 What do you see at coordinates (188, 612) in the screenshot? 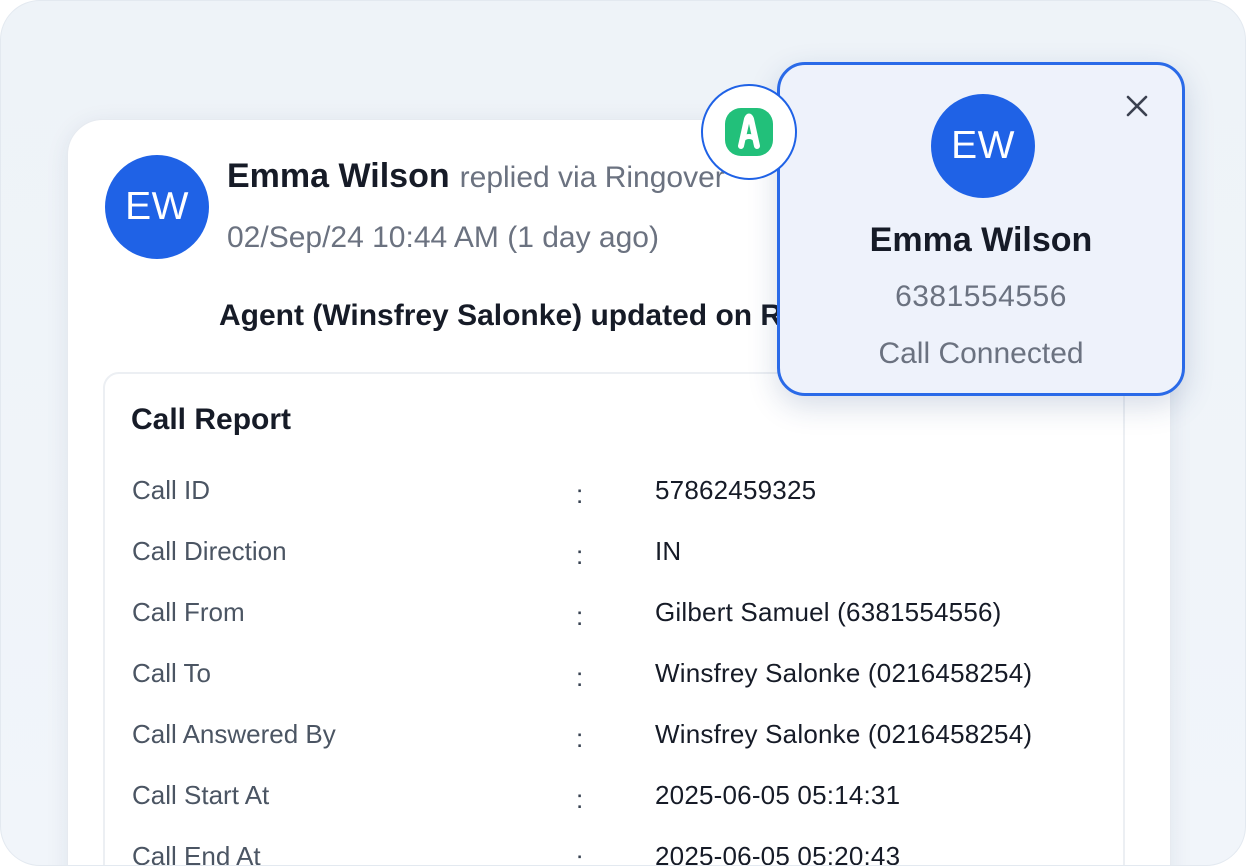
I see `report-row-label: Call From` at bounding box center [188, 612].